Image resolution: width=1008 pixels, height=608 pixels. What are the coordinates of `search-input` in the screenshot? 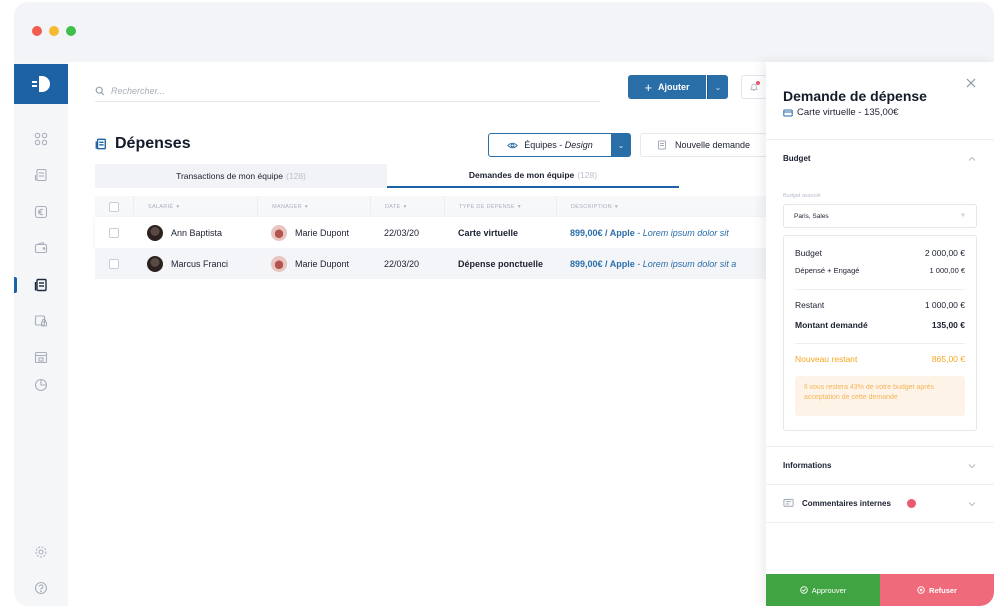 It's located at (311, 90).